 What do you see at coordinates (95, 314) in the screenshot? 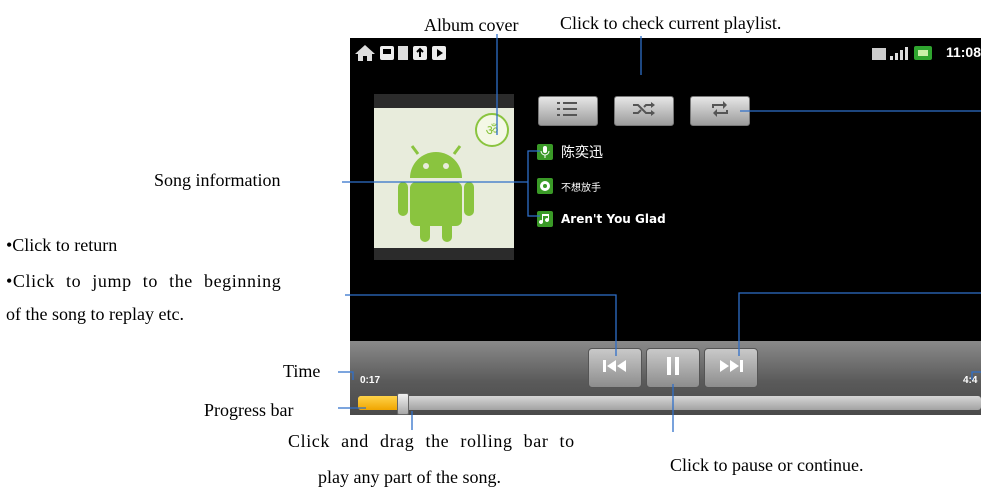
I see `jump-annotation-line2: of the song to replay etc.` at bounding box center [95, 314].